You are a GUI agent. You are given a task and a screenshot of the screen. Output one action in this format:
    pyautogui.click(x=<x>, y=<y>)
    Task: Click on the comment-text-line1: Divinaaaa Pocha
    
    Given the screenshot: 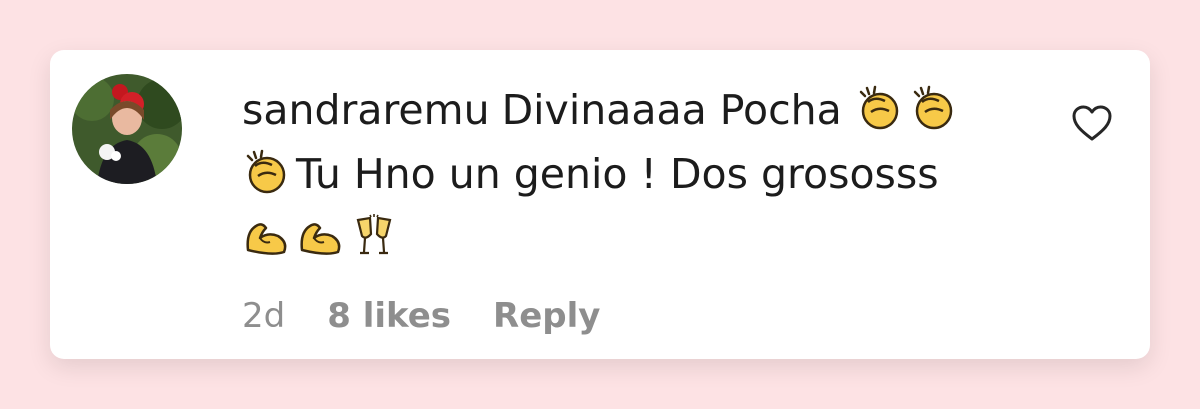 What is the action you would take?
    pyautogui.click(x=671, y=110)
    